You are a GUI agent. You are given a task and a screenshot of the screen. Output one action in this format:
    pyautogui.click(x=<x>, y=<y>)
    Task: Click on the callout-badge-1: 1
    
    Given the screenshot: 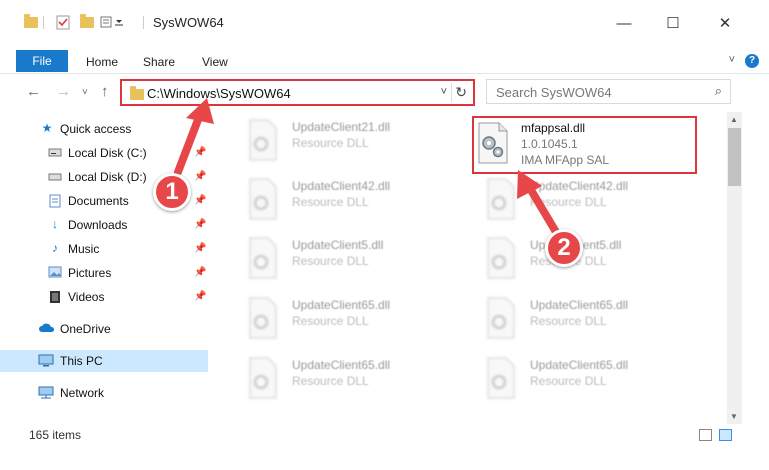 What is the action you would take?
    pyautogui.click(x=172, y=192)
    